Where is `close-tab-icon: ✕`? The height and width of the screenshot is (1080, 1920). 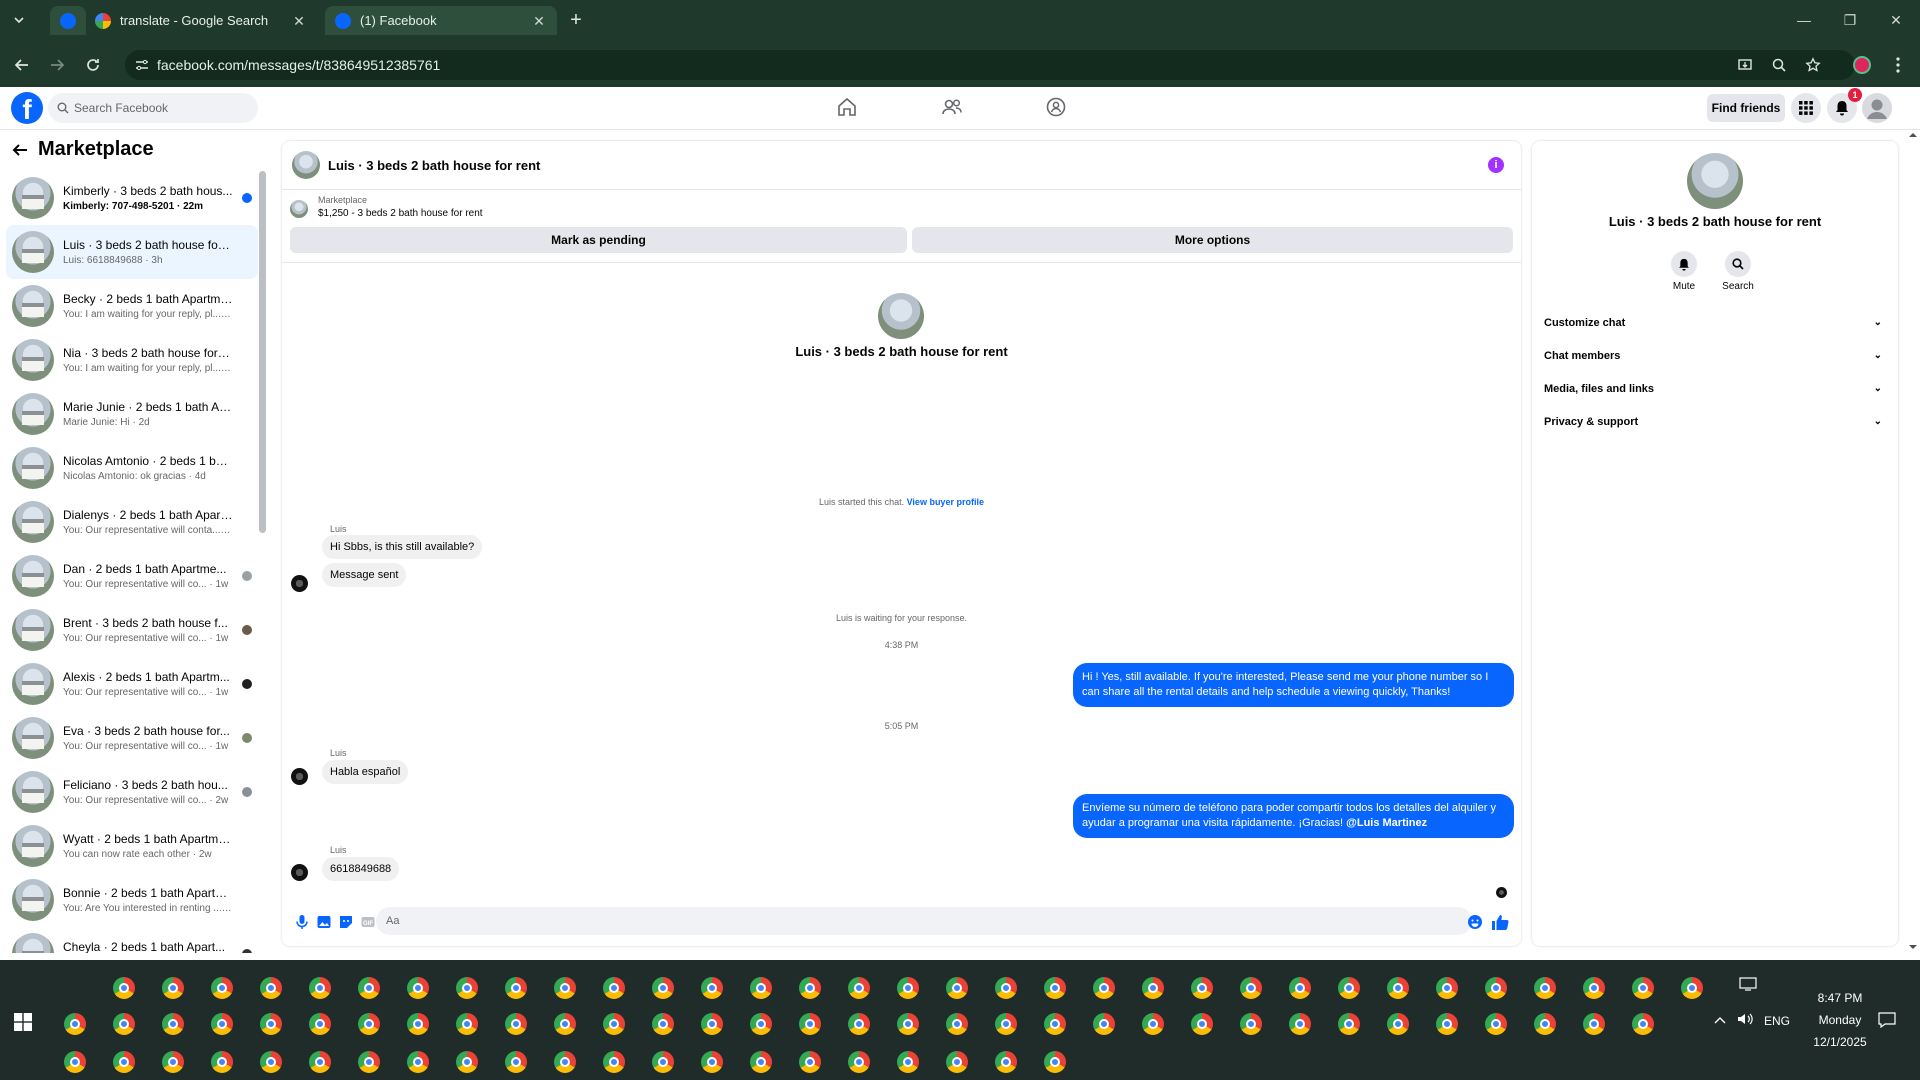
close-tab-icon: ✕ is located at coordinates (299, 21).